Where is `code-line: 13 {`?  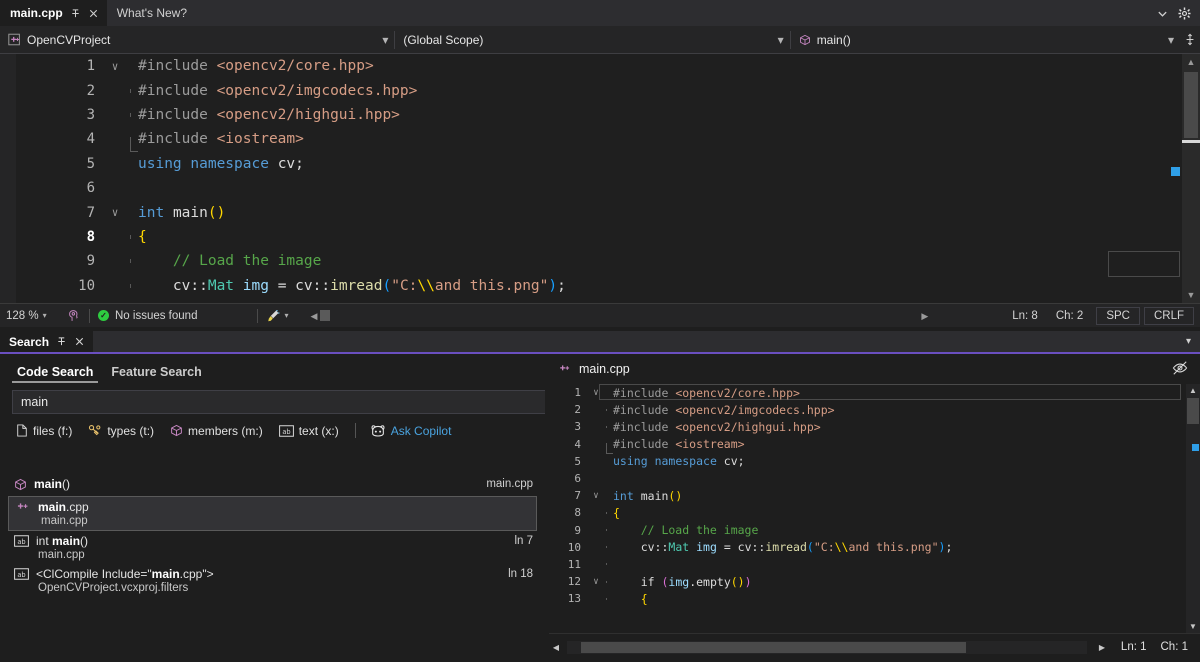 code-line: 13 { is located at coordinates (874, 598).